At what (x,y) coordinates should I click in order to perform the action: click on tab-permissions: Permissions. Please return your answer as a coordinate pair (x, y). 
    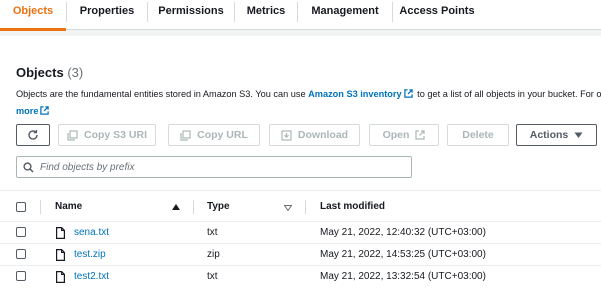
    Looking at the image, I should click on (191, 15).